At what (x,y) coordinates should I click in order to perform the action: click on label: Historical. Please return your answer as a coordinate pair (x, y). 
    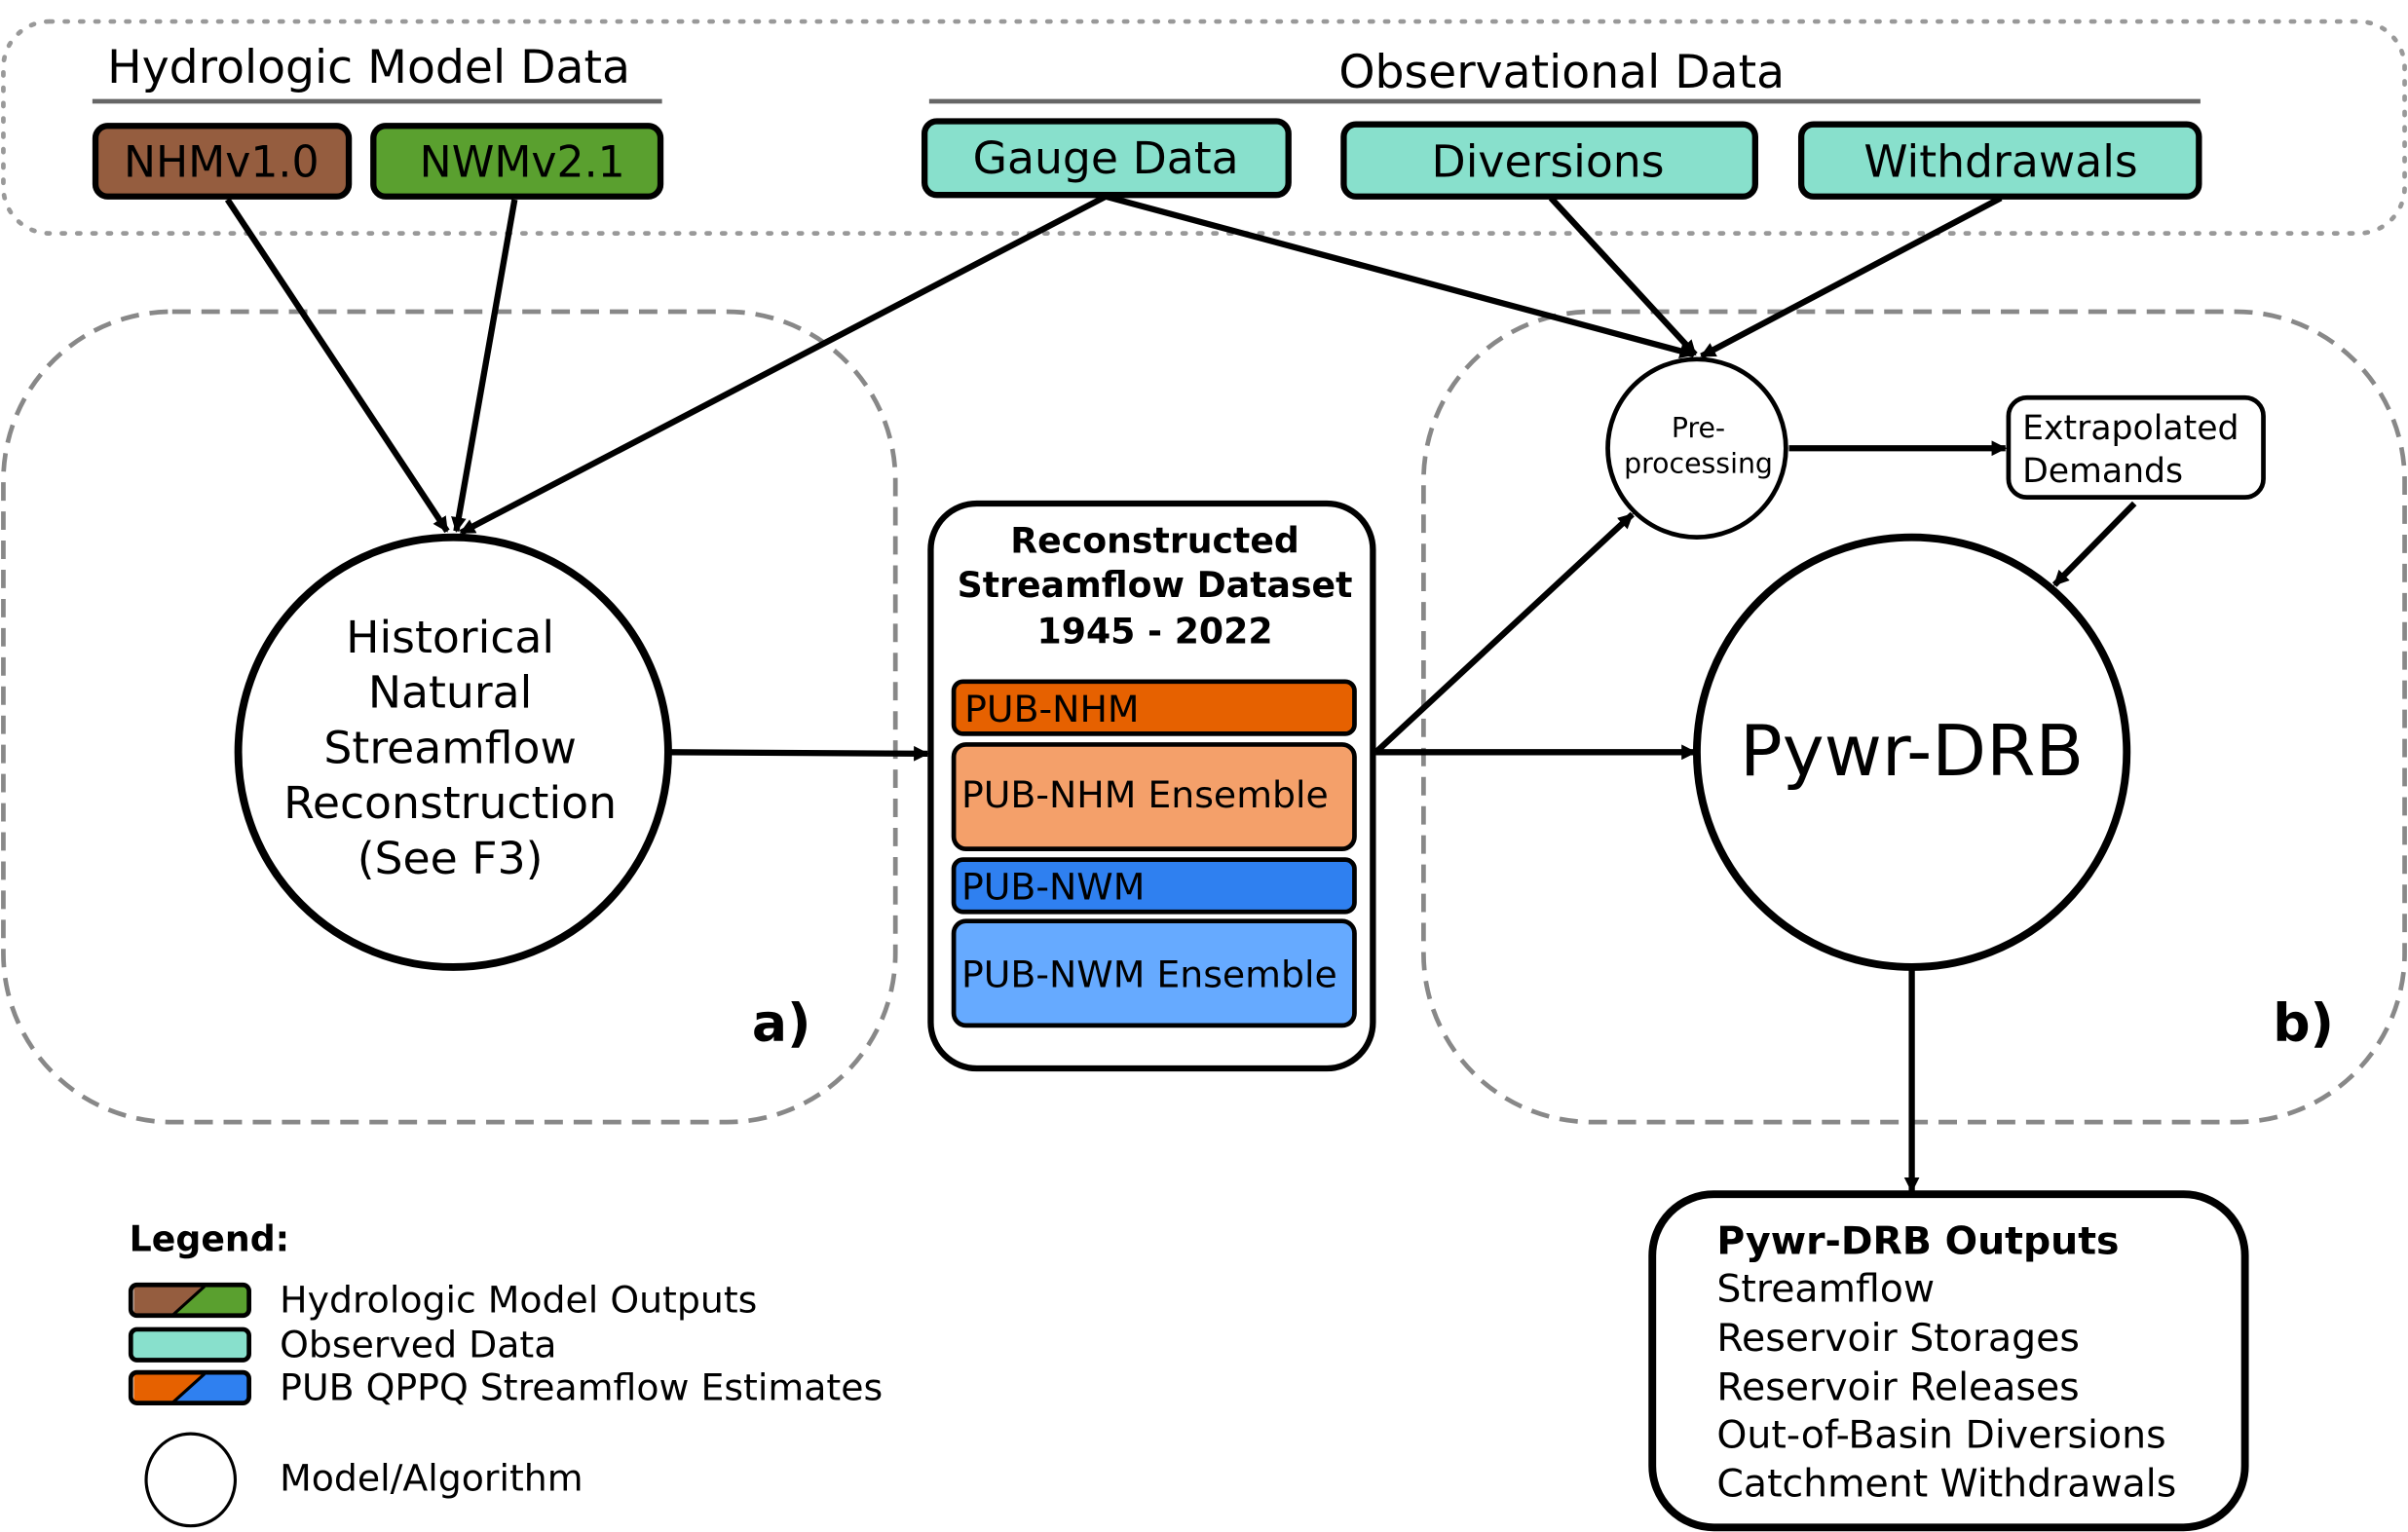
    Looking at the image, I should click on (450, 637).